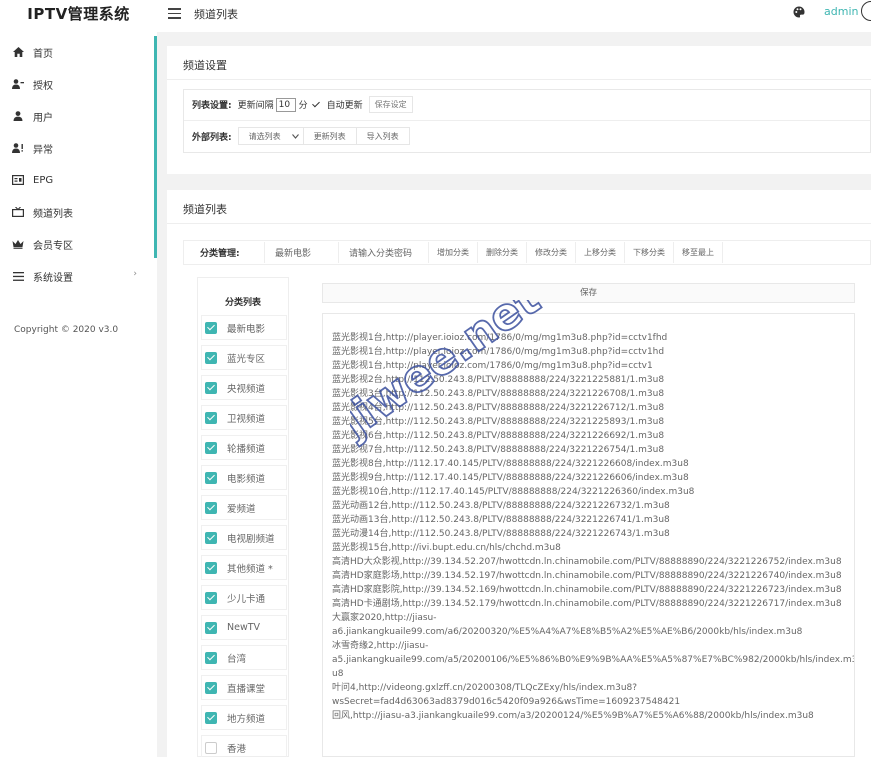  I want to click on sidebar-item-label: 会员专区, so click(53, 246).